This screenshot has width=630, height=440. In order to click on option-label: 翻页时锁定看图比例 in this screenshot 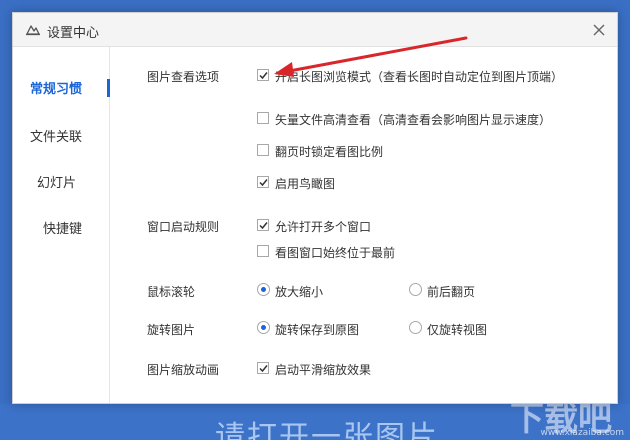, I will do `click(329, 152)`.